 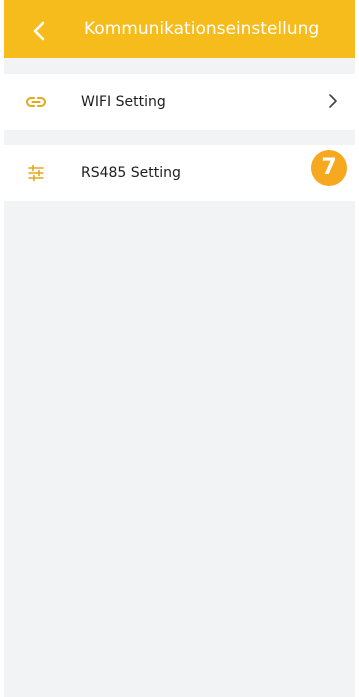 What do you see at coordinates (329, 168) in the screenshot?
I see `step-badge: 7` at bounding box center [329, 168].